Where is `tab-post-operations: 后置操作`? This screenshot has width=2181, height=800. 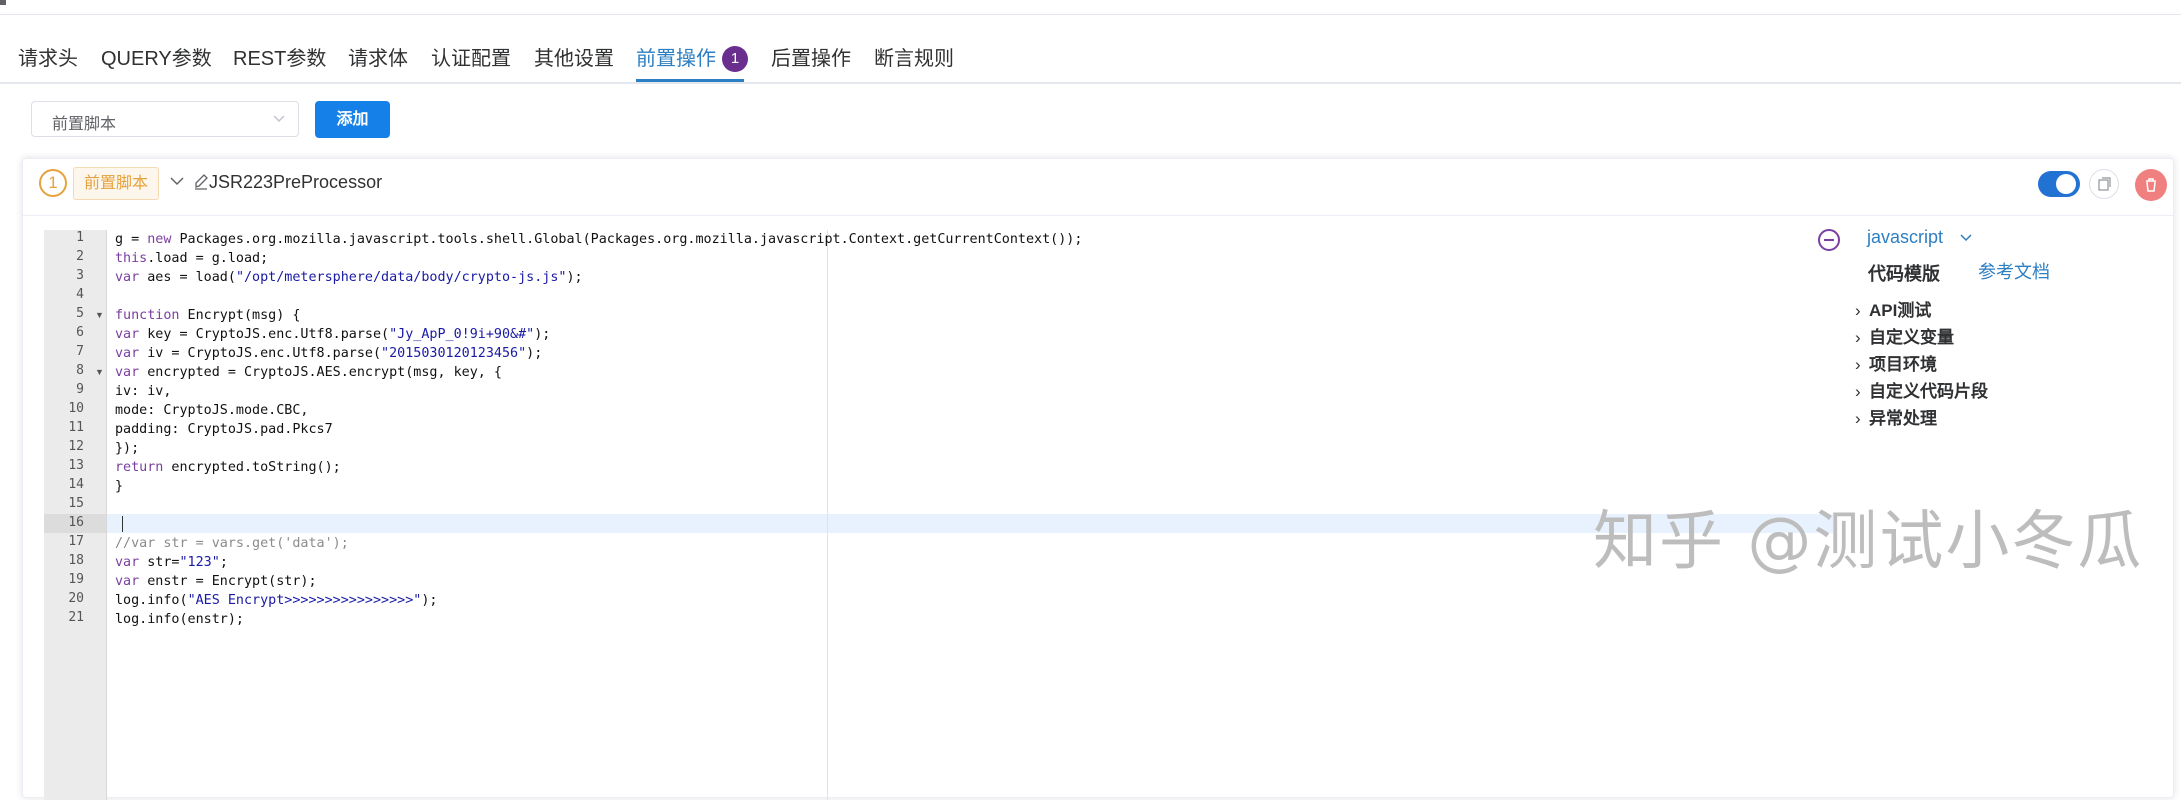 tab-post-operations: 后置操作 is located at coordinates (811, 56).